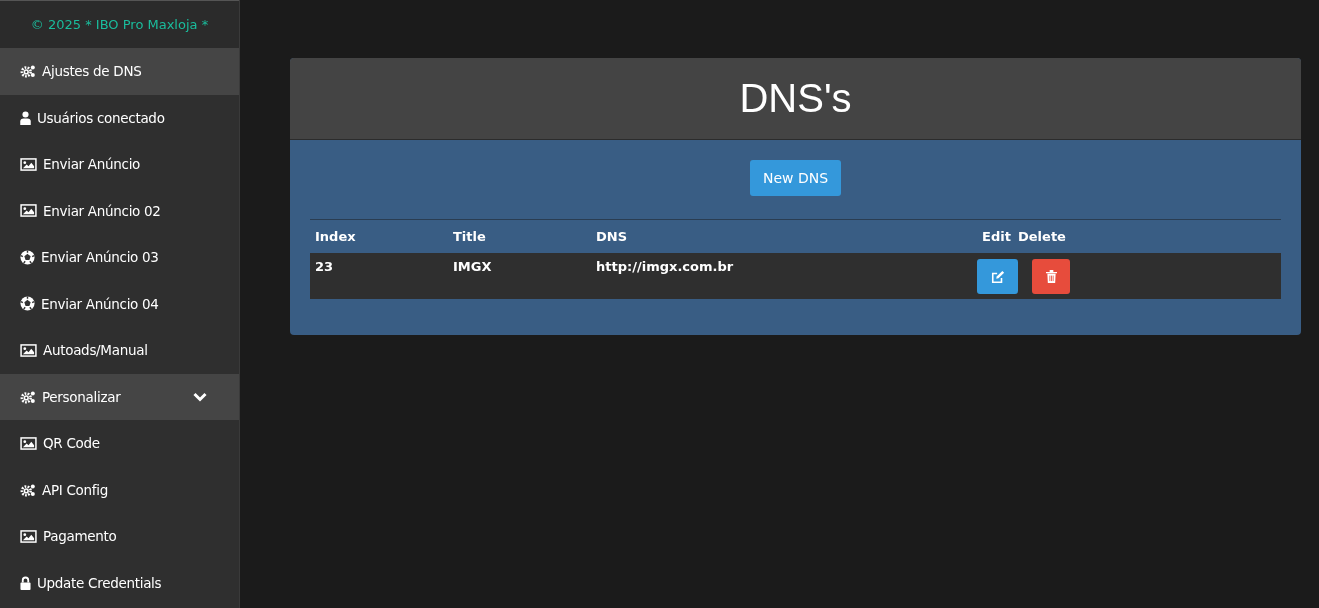  What do you see at coordinates (119, 396) in the screenshot?
I see `sidebar-item: Personalizar` at bounding box center [119, 396].